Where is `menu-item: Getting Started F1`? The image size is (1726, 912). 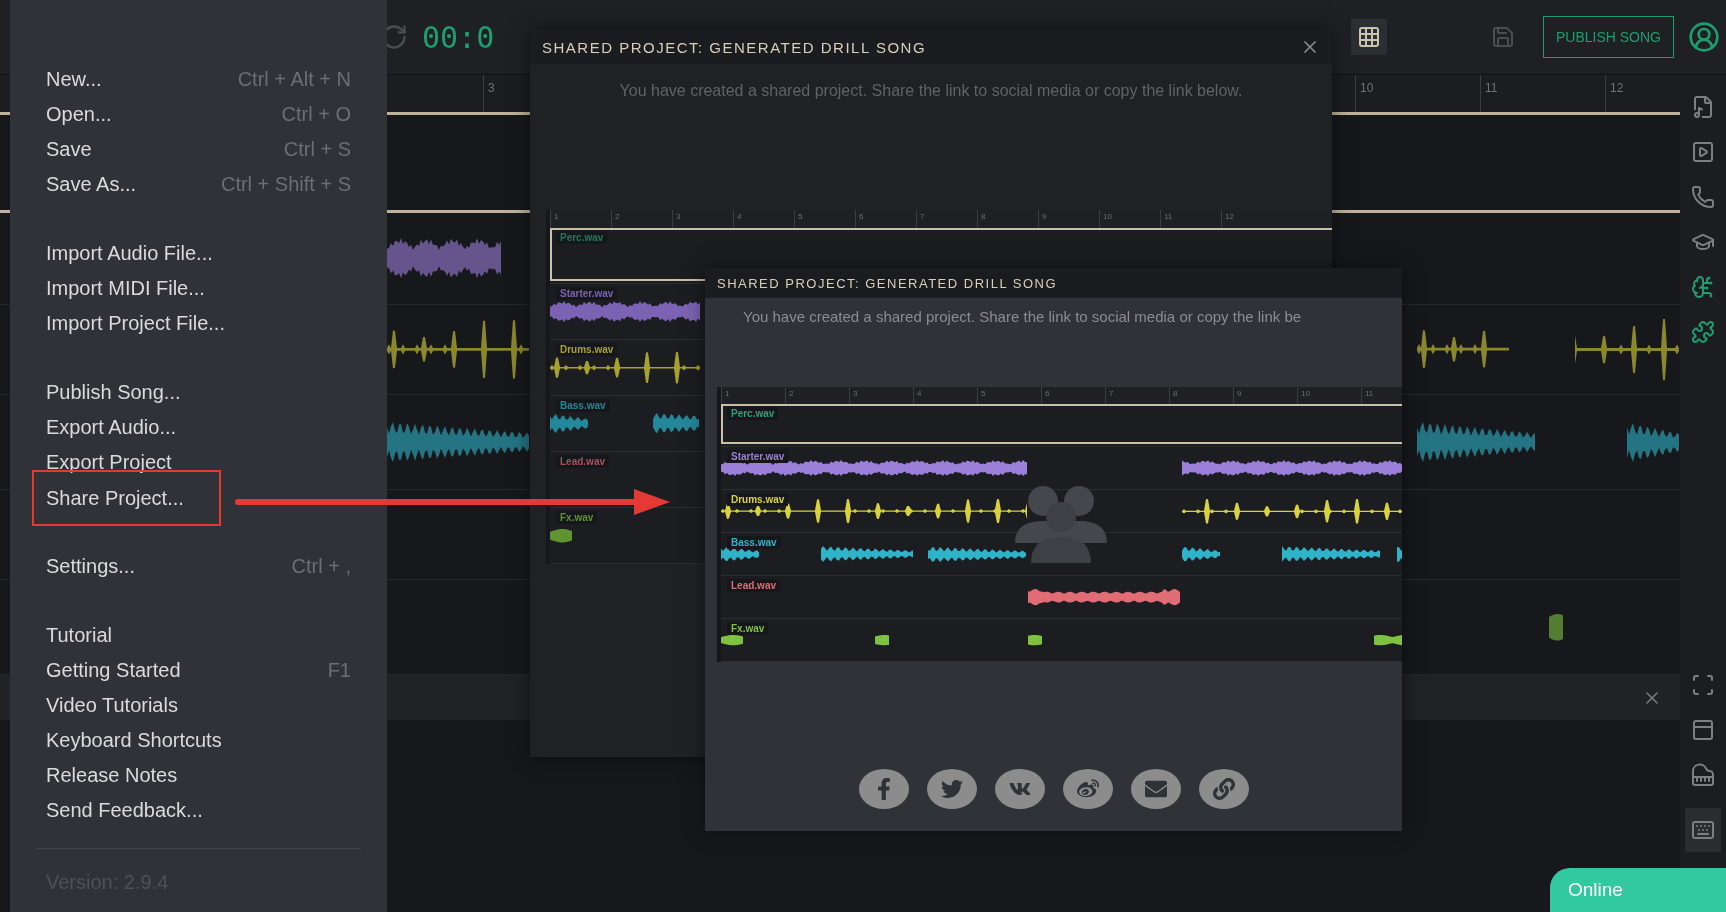
menu-item: Getting Started F1 is located at coordinates (198, 670).